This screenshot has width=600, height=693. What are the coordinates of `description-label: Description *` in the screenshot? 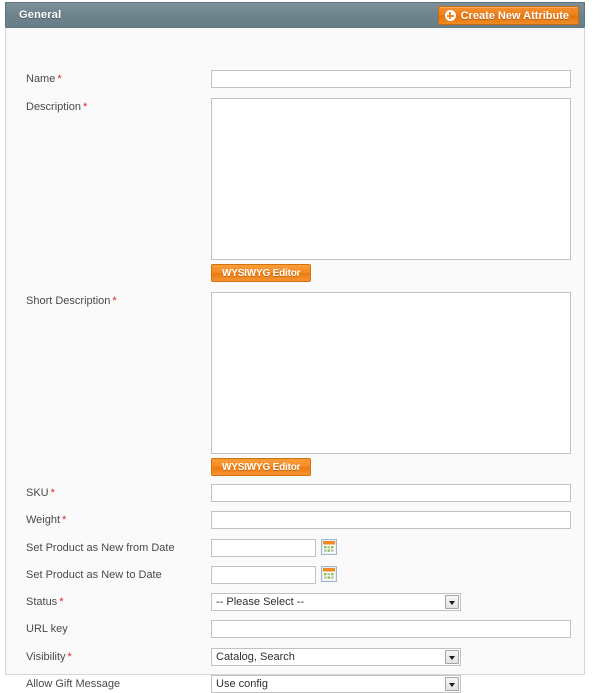 It's located at (57, 107).